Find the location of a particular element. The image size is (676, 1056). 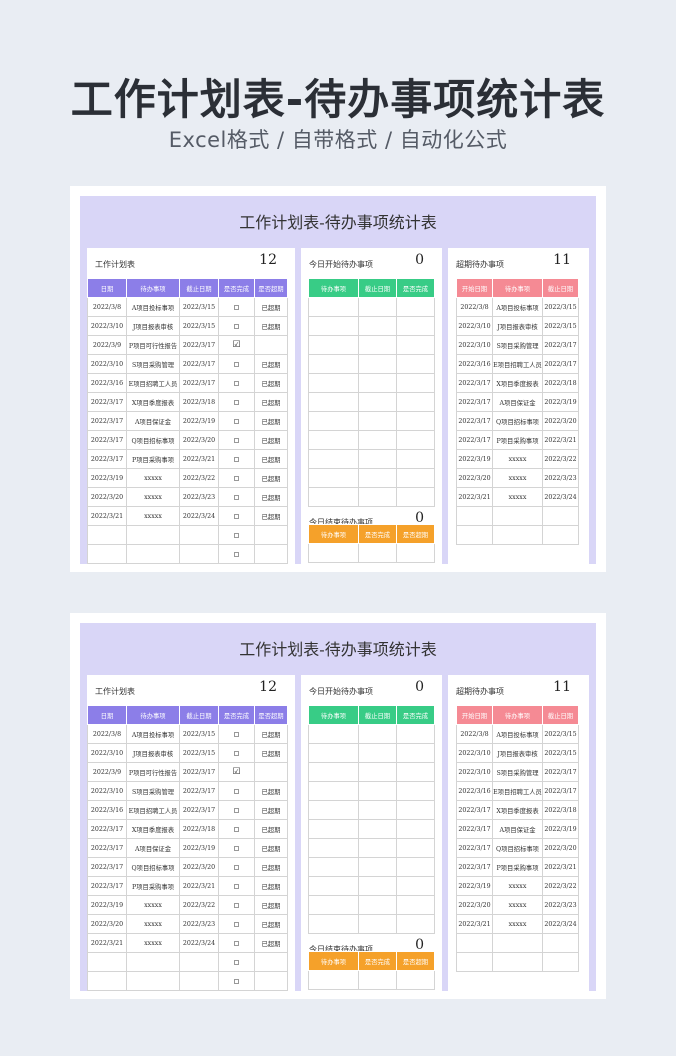

table-row: 2022/3/10 S项目采购管理 2022/3/17 已超期 is located at coordinates (187, 791).